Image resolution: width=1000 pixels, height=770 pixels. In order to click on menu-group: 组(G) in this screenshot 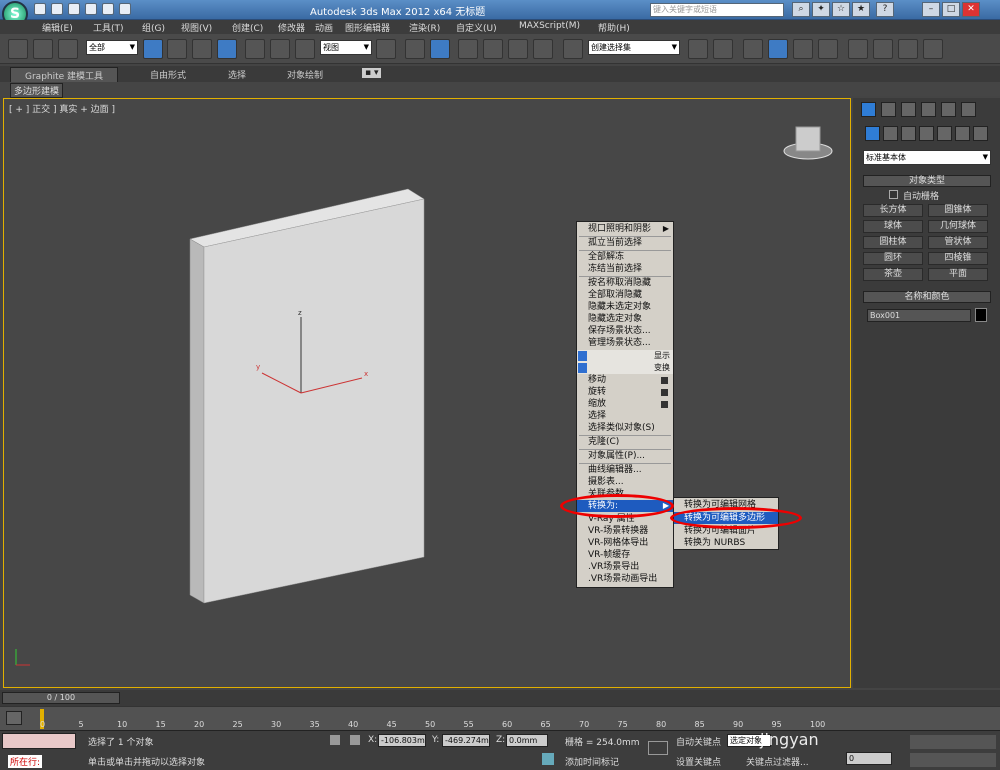, I will do `click(153, 27)`.